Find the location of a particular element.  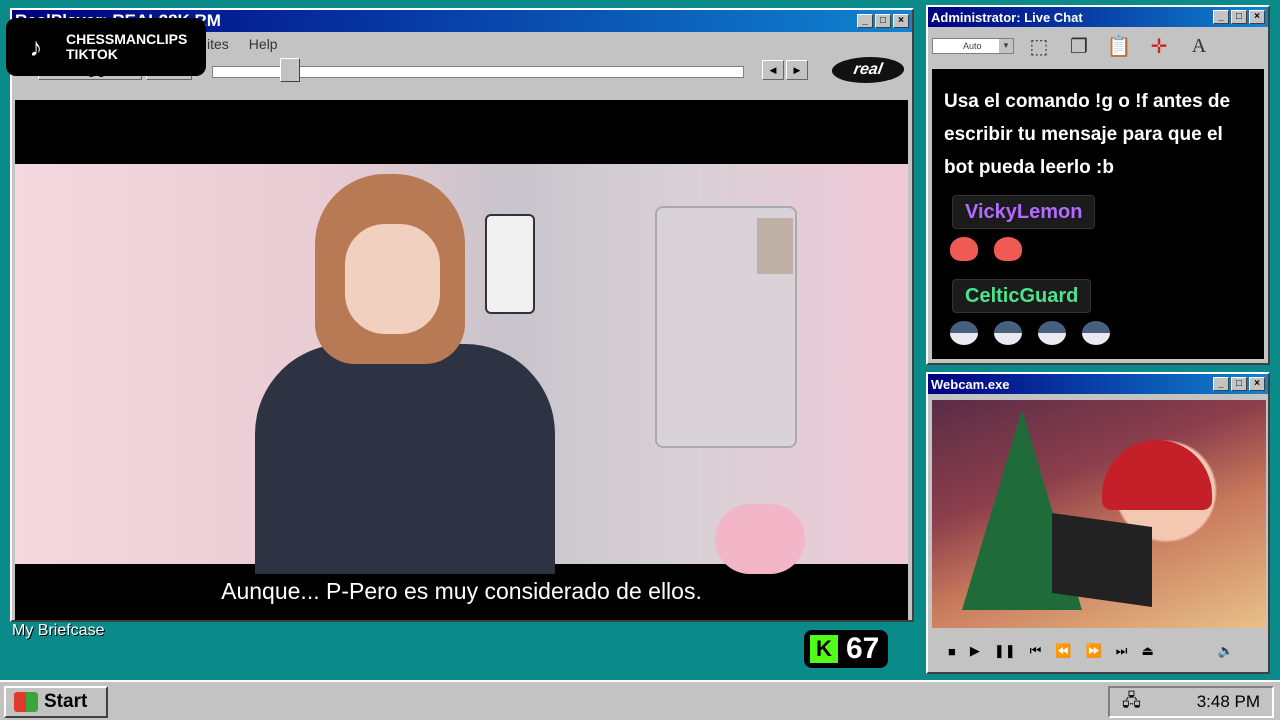

webcam-controls: ■ ▶ ❚❚ ⏮ ⏪ ⏩ ⏭ ⏏ 🔈 is located at coordinates (1099, 651).